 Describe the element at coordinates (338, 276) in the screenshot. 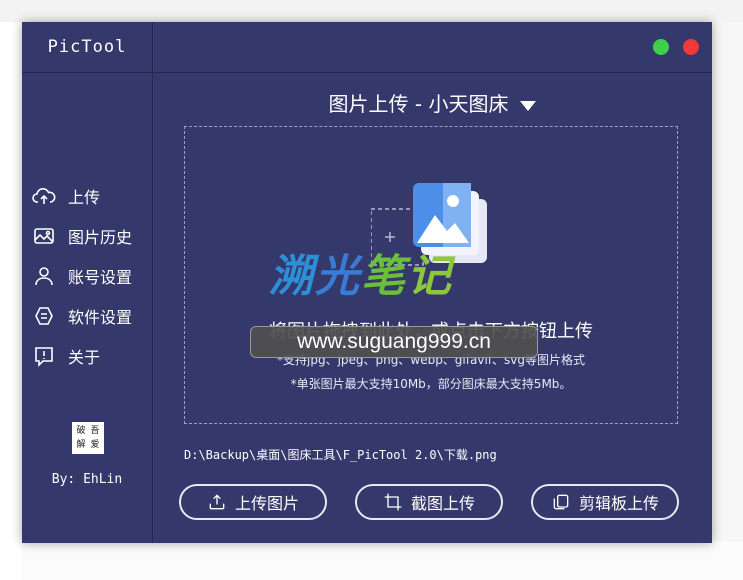

I see `watermark-char: 光` at that location.